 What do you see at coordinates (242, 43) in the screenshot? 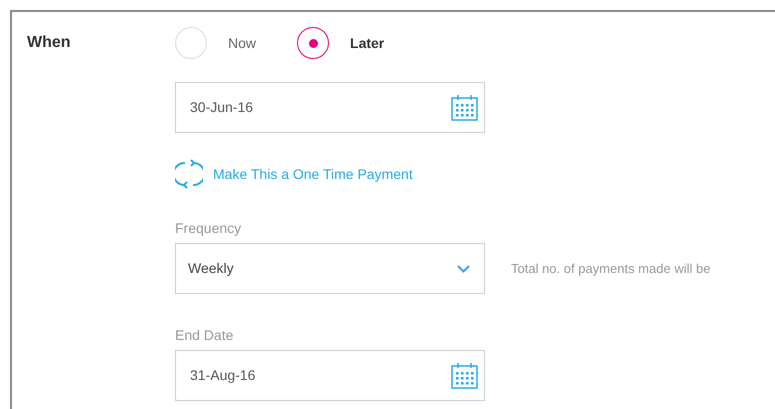
I see `radio-label: Now` at bounding box center [242, 43].